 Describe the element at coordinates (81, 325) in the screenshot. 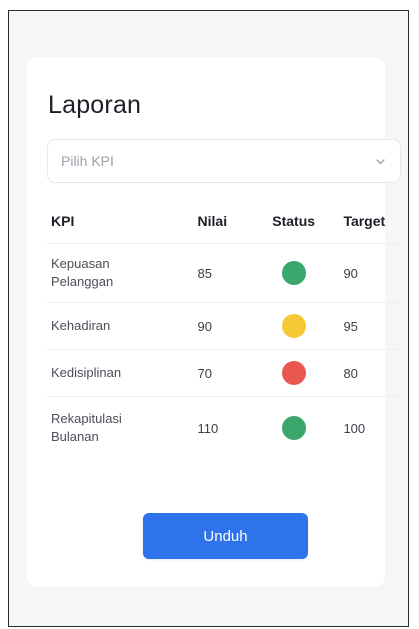

I see `kpi-label: Kehadiran` at that location.